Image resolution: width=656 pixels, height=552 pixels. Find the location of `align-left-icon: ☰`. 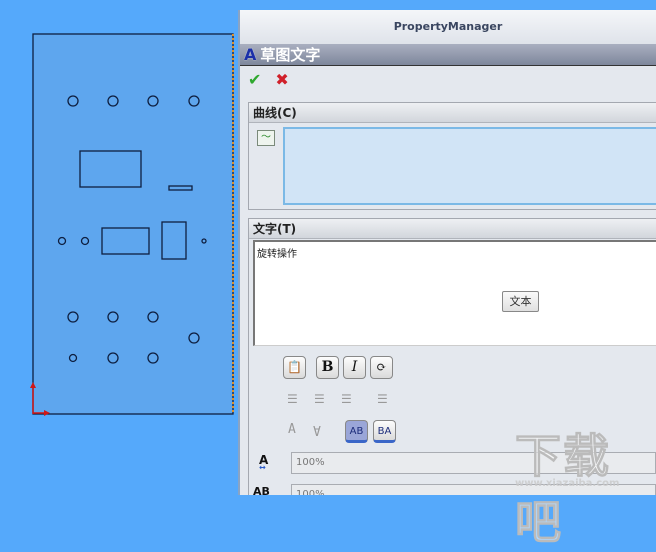

align-left-icon: ☰ is located at coordinates (292, 399).